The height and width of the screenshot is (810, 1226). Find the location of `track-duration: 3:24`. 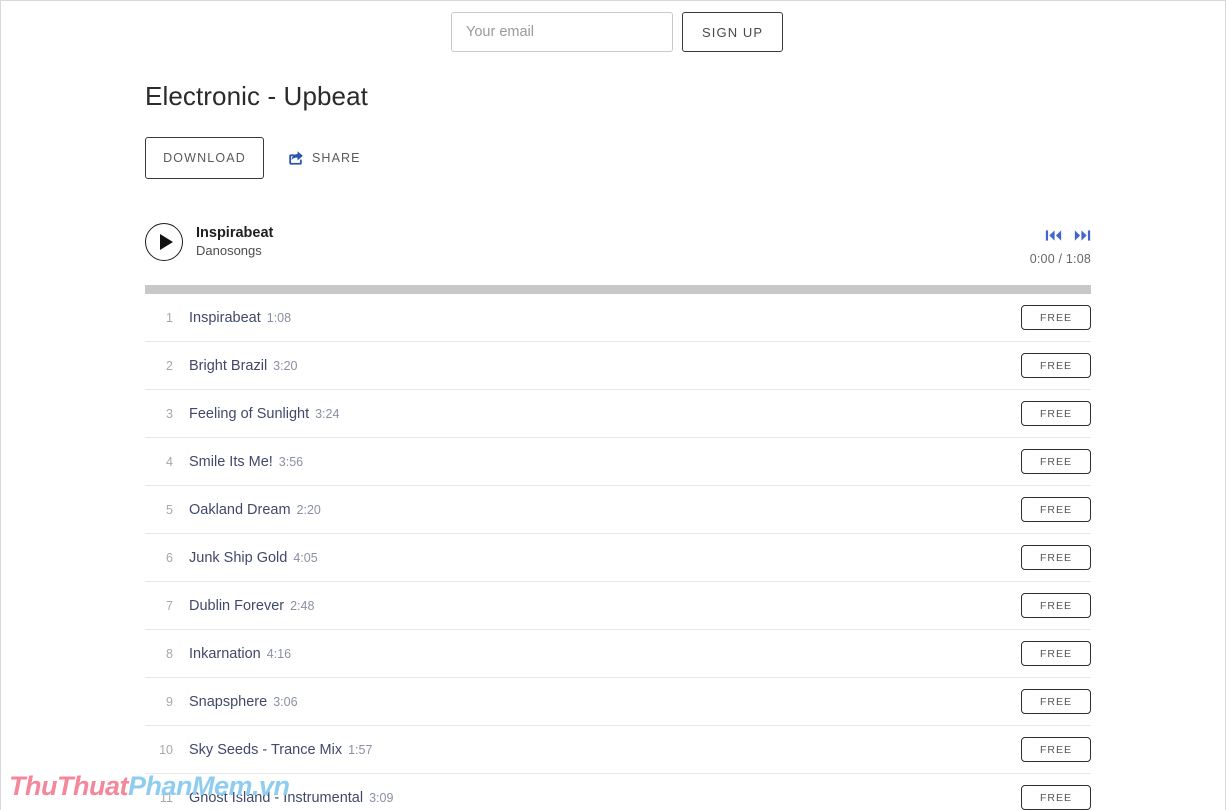

track-duration: 3:24 is located at coordinates (327, 413).